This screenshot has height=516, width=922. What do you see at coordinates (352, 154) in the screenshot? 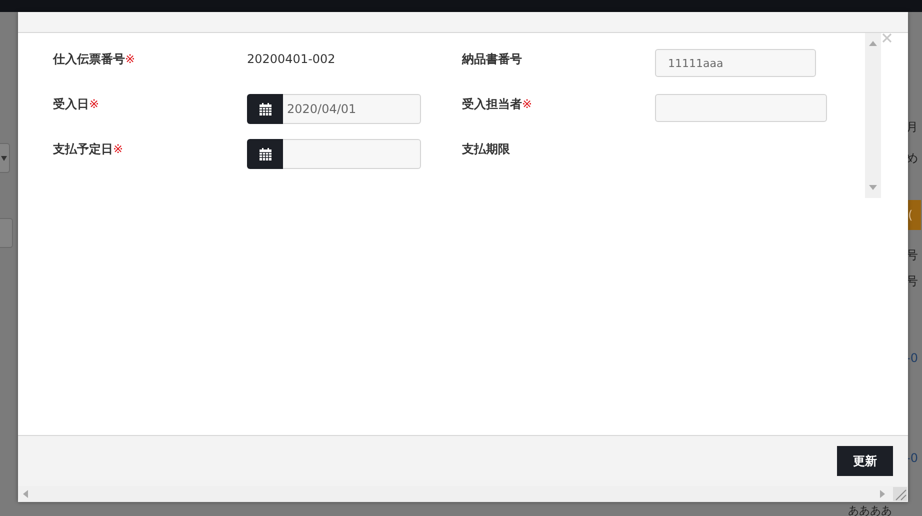
I see `date-field` at bounding box center [352, 154].